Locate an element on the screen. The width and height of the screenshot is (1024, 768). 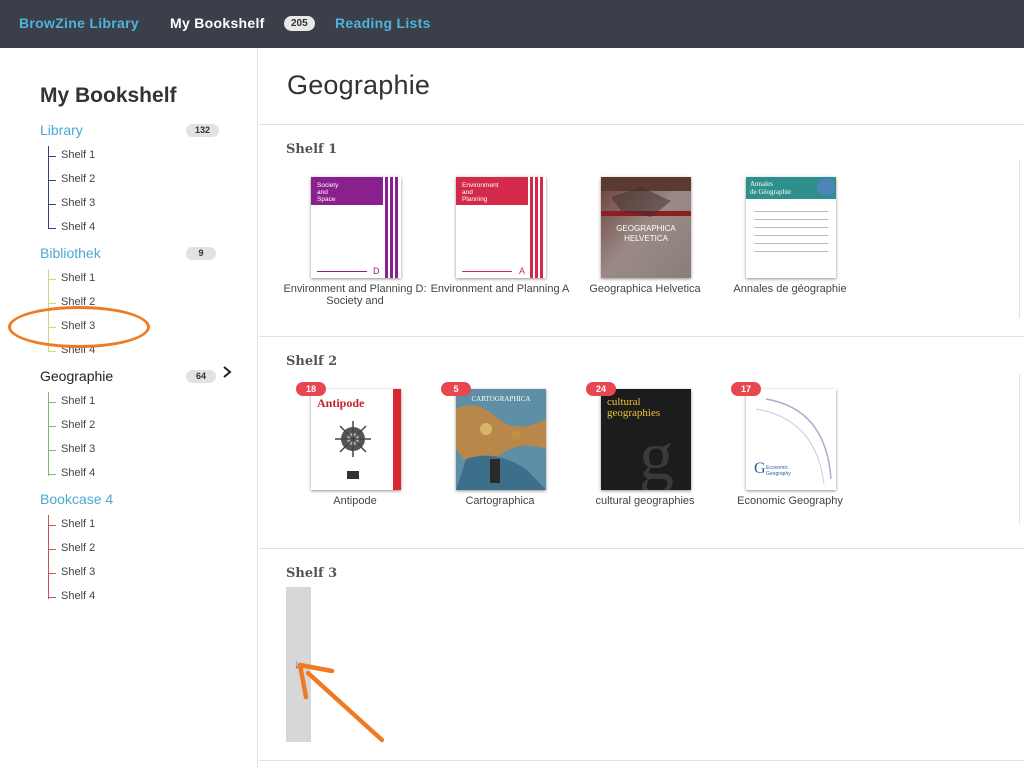
journal-title: Economic Geography is located at coordinates (790, 501).